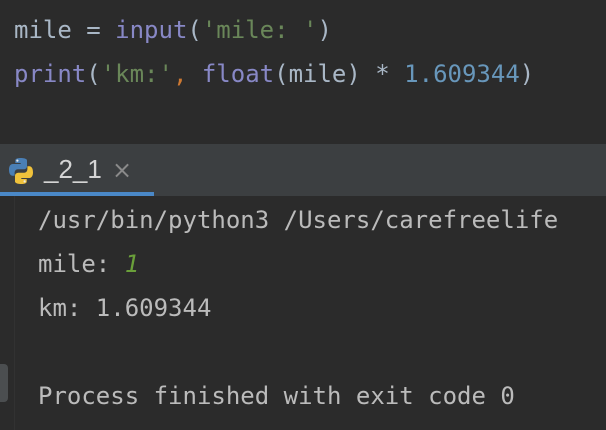 This screenshot has width=606, height=430. I want to click on console-exit-status: Process finished with exit code 0, so click(276, 396).